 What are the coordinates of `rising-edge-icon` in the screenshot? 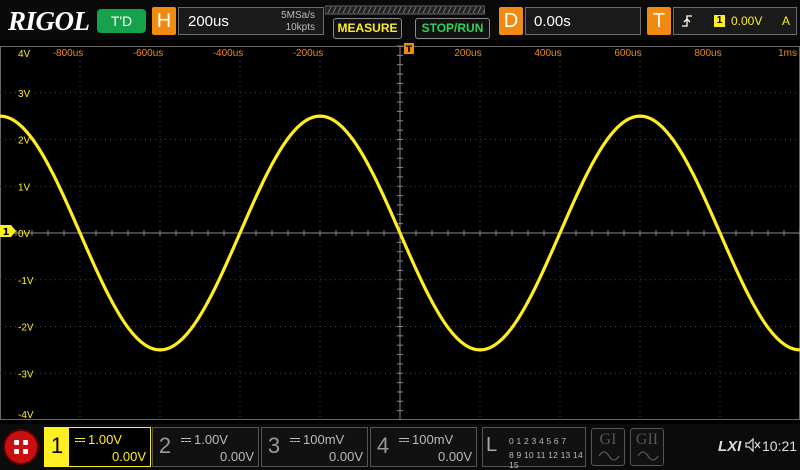 It's located at (687, 21).